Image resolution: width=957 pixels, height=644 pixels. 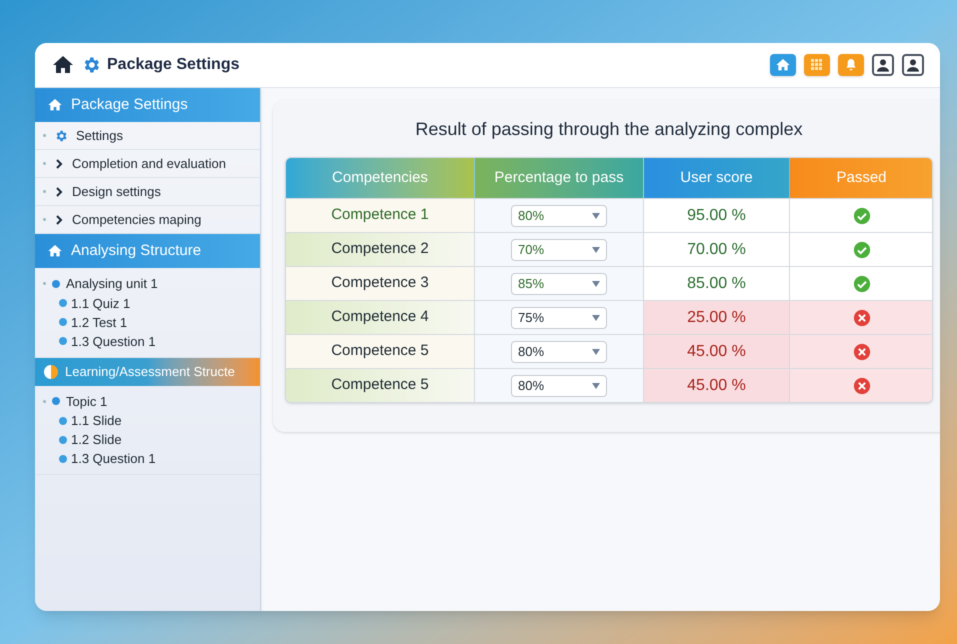 What do you see at coordinates (559, 178) in the screenshot?
I see `column-header: Percentage to pass` at bounding box center [559, 178].